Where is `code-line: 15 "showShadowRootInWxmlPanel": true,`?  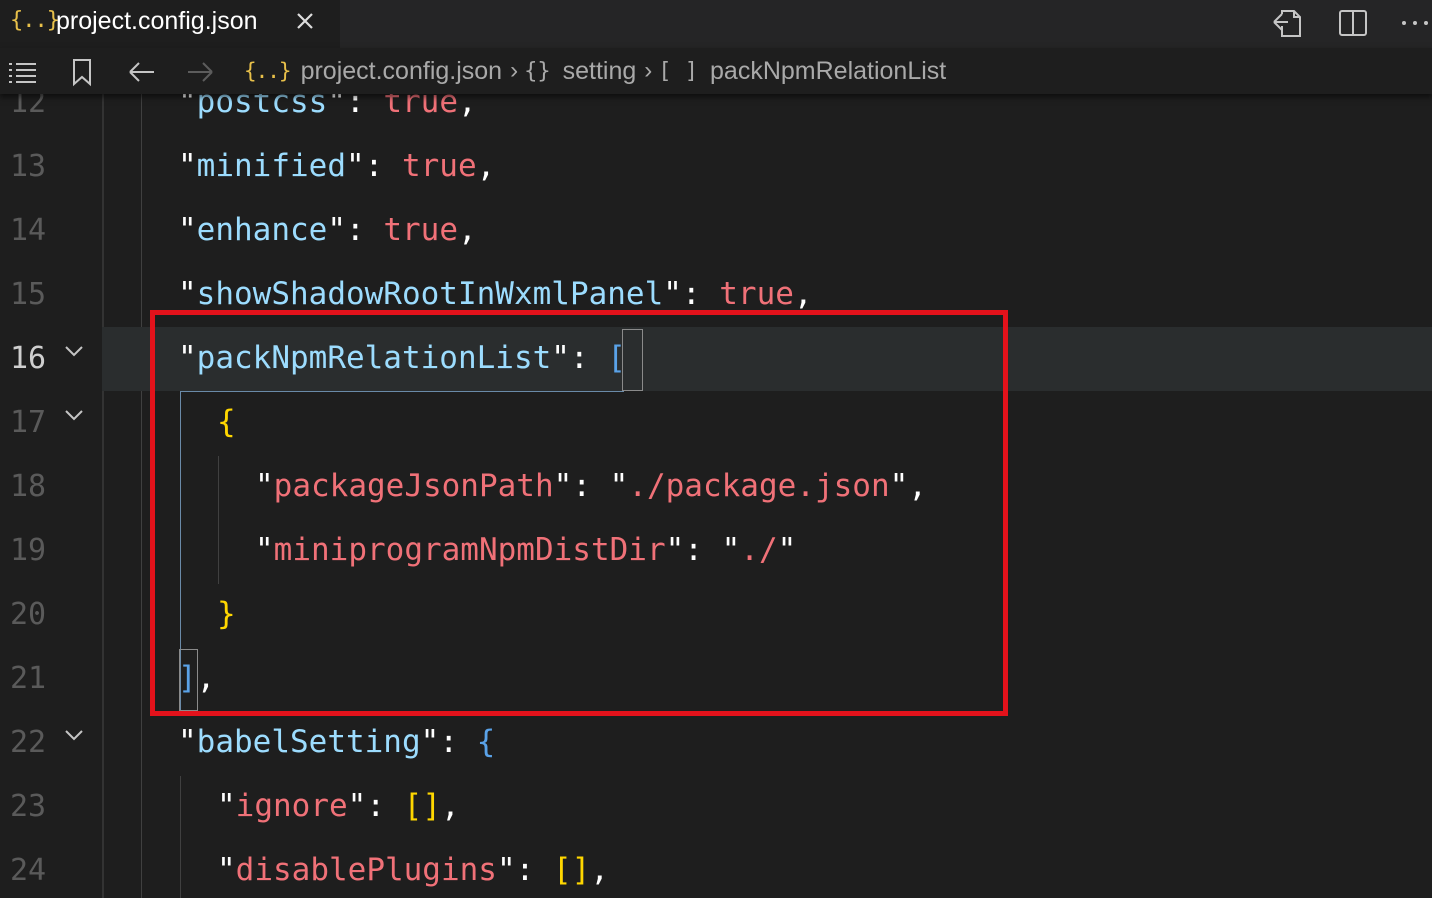 code-line: 15 "showShadowRootInWxmlPanel": true, is located at coordinates (716, 295).